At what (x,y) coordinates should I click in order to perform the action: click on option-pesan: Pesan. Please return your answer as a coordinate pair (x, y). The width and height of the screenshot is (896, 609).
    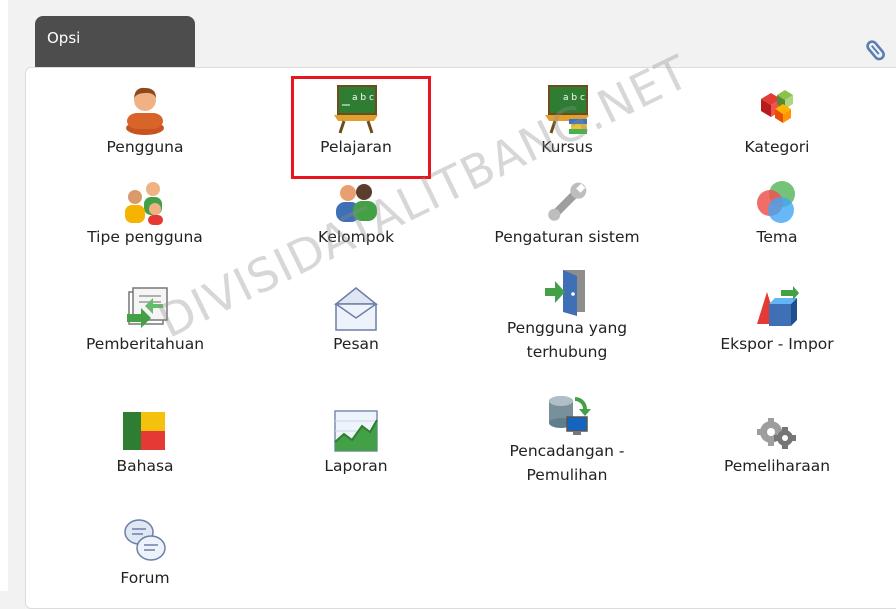
    Looking at the image, I should click on (356, 320).